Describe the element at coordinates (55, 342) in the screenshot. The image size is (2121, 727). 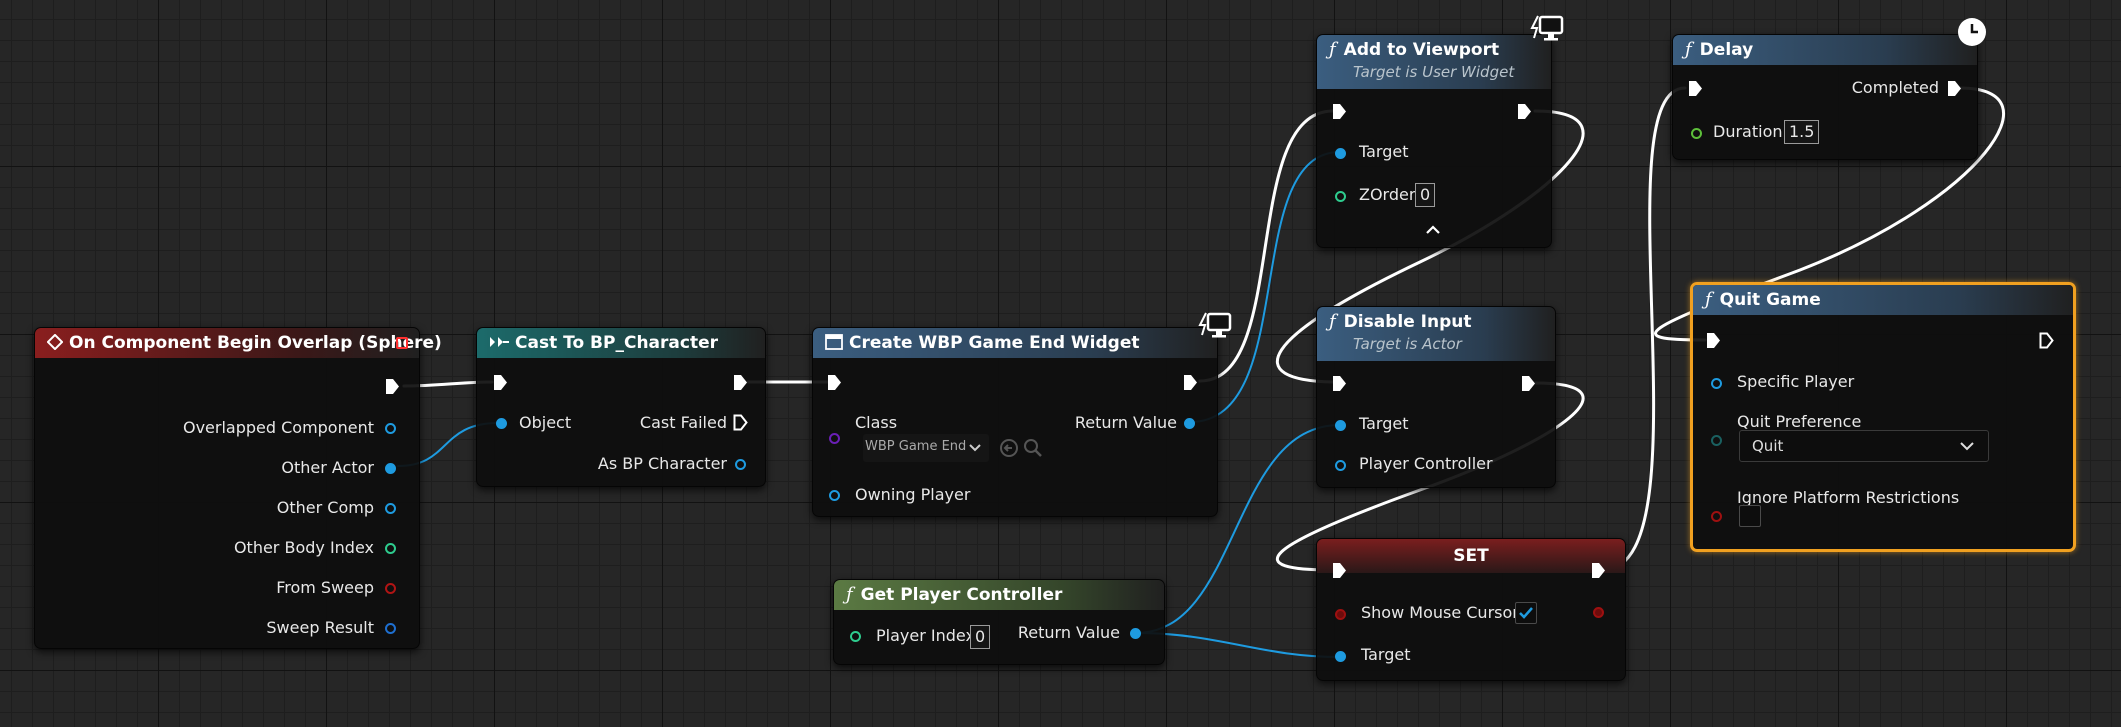
I see `event-diamond-icon` at that location.